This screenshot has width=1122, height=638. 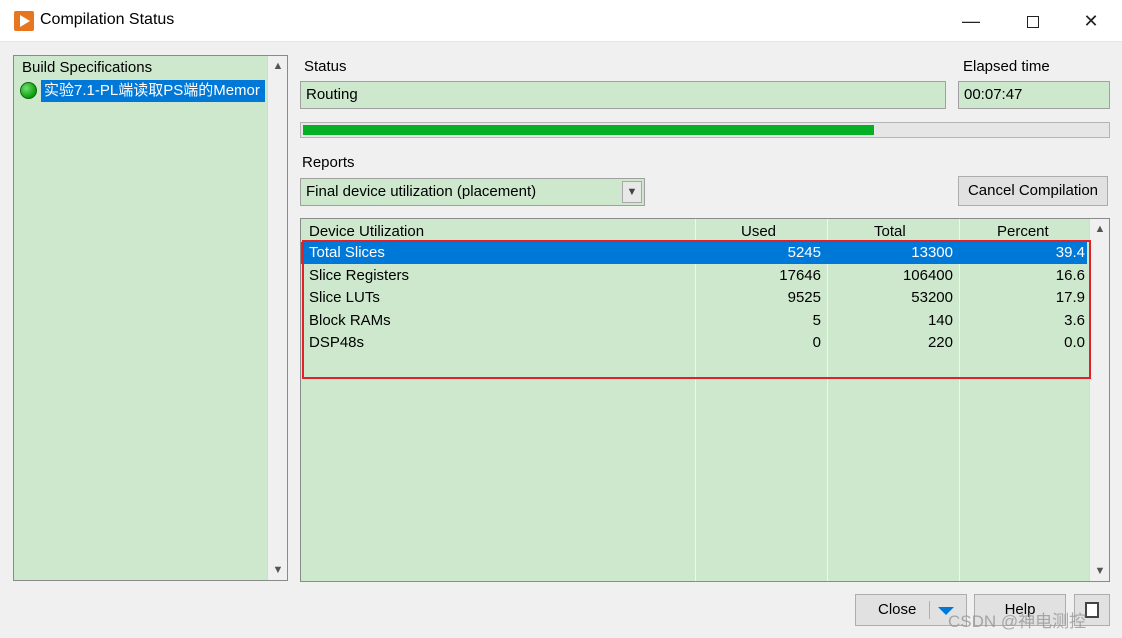 What do you see at coordinates (1091, 21) in the screenshot?
I see `close-window-button: ✕` at bounding box center [1091, 21].